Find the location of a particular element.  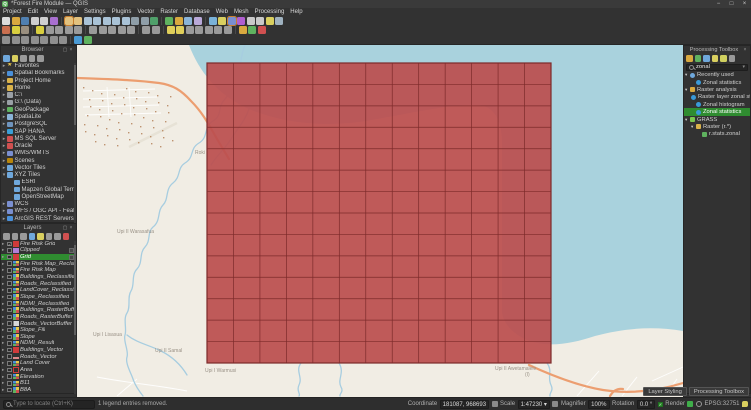

layer-row: ▸ ✓ Fire Risk Grid is located at coordinates (38, 244).